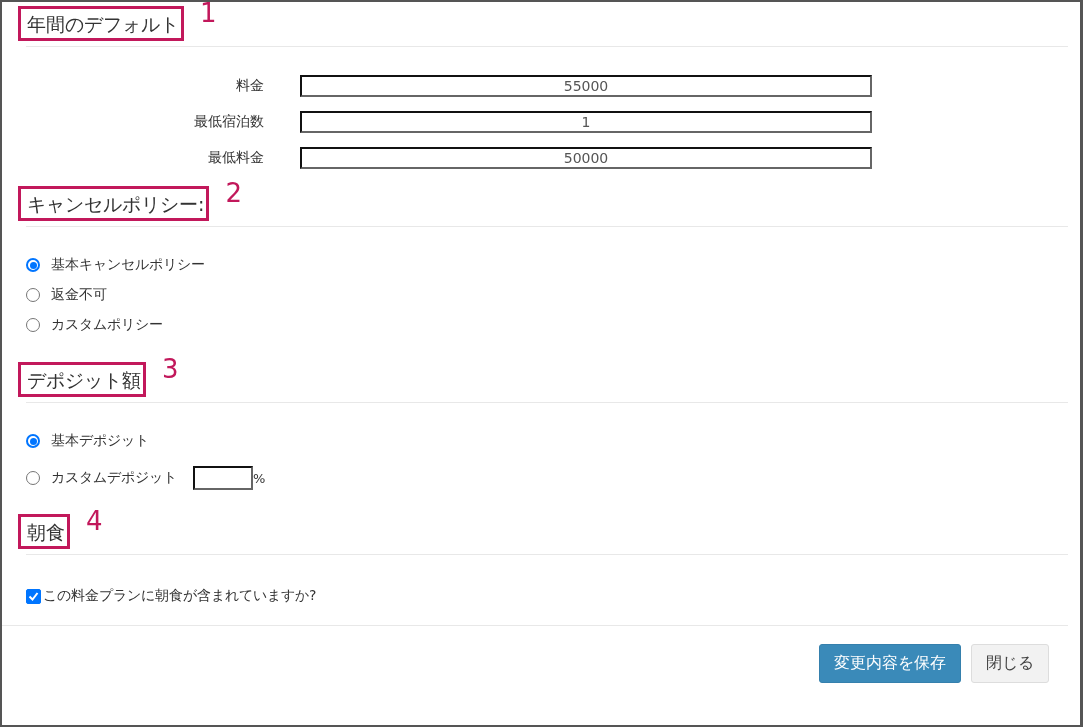 This screenshot has height=727, width=1083. I want to click on section-heading: 年間のデフォルト, so click(101, 23).